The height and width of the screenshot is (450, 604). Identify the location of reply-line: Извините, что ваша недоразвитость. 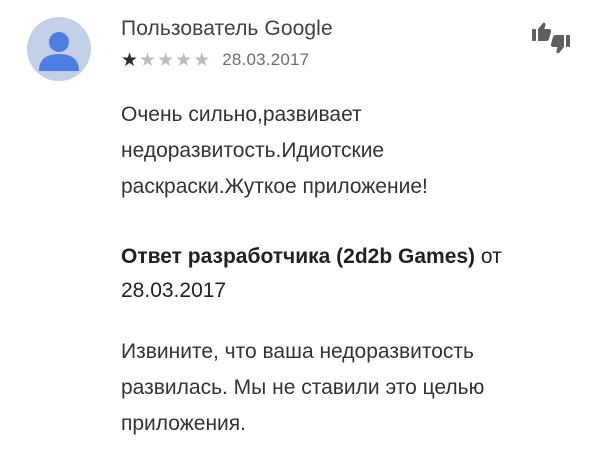
(297, 351).